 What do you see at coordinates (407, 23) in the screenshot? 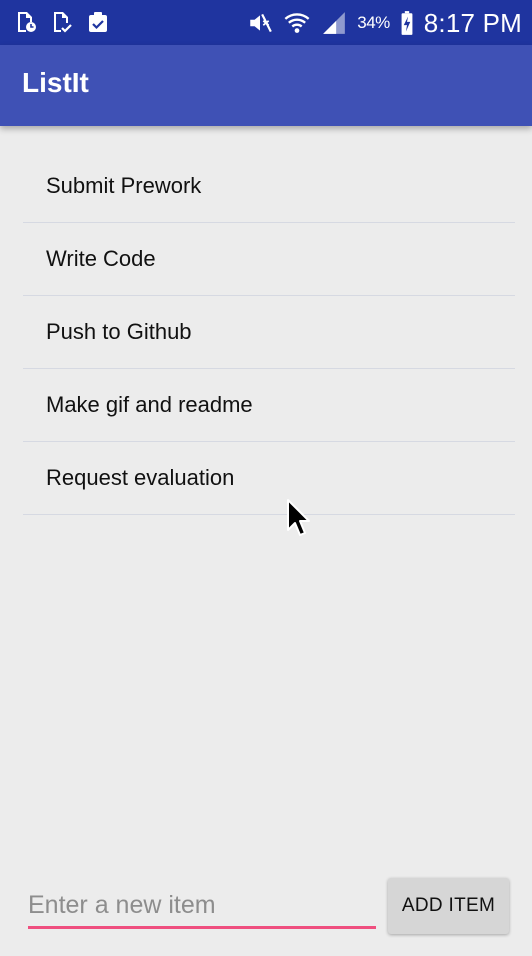
I see `battery-charging-icon` at bounding box center [407, 23].